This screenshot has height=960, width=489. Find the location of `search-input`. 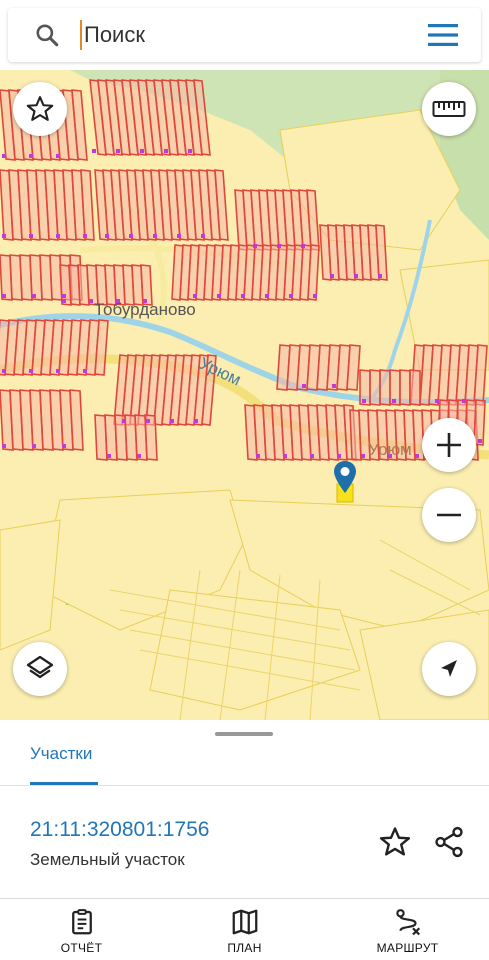

search-input is located at coordinates (244, 35).